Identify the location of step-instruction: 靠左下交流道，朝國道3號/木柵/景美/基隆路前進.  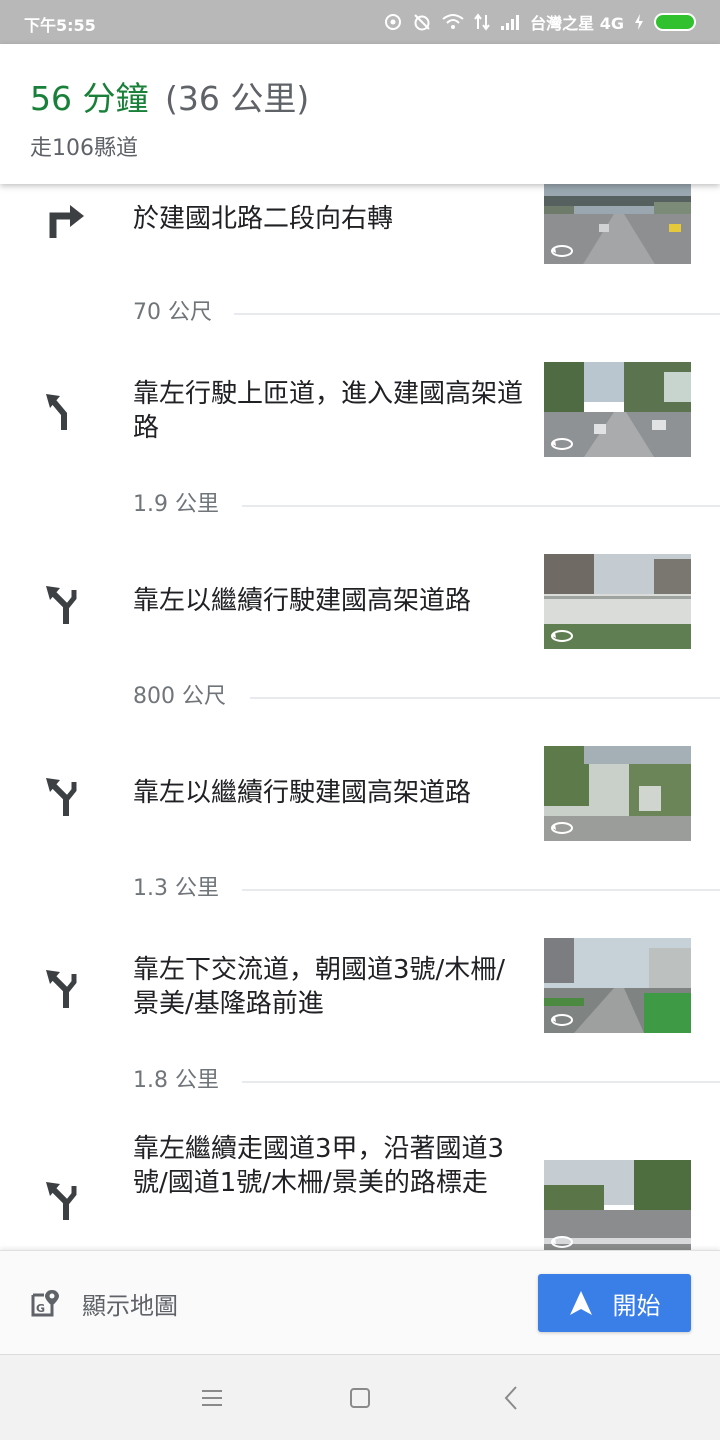
(319, 987).